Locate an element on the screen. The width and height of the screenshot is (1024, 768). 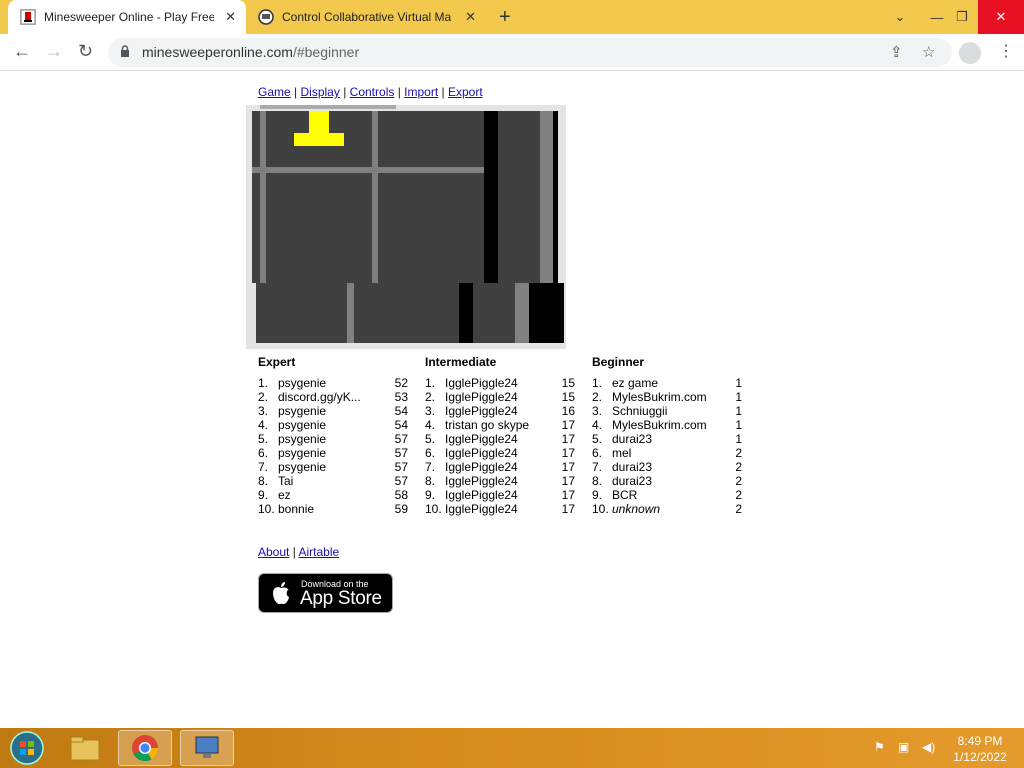
new-tab-icon: + is located at coordinates (505, 17).